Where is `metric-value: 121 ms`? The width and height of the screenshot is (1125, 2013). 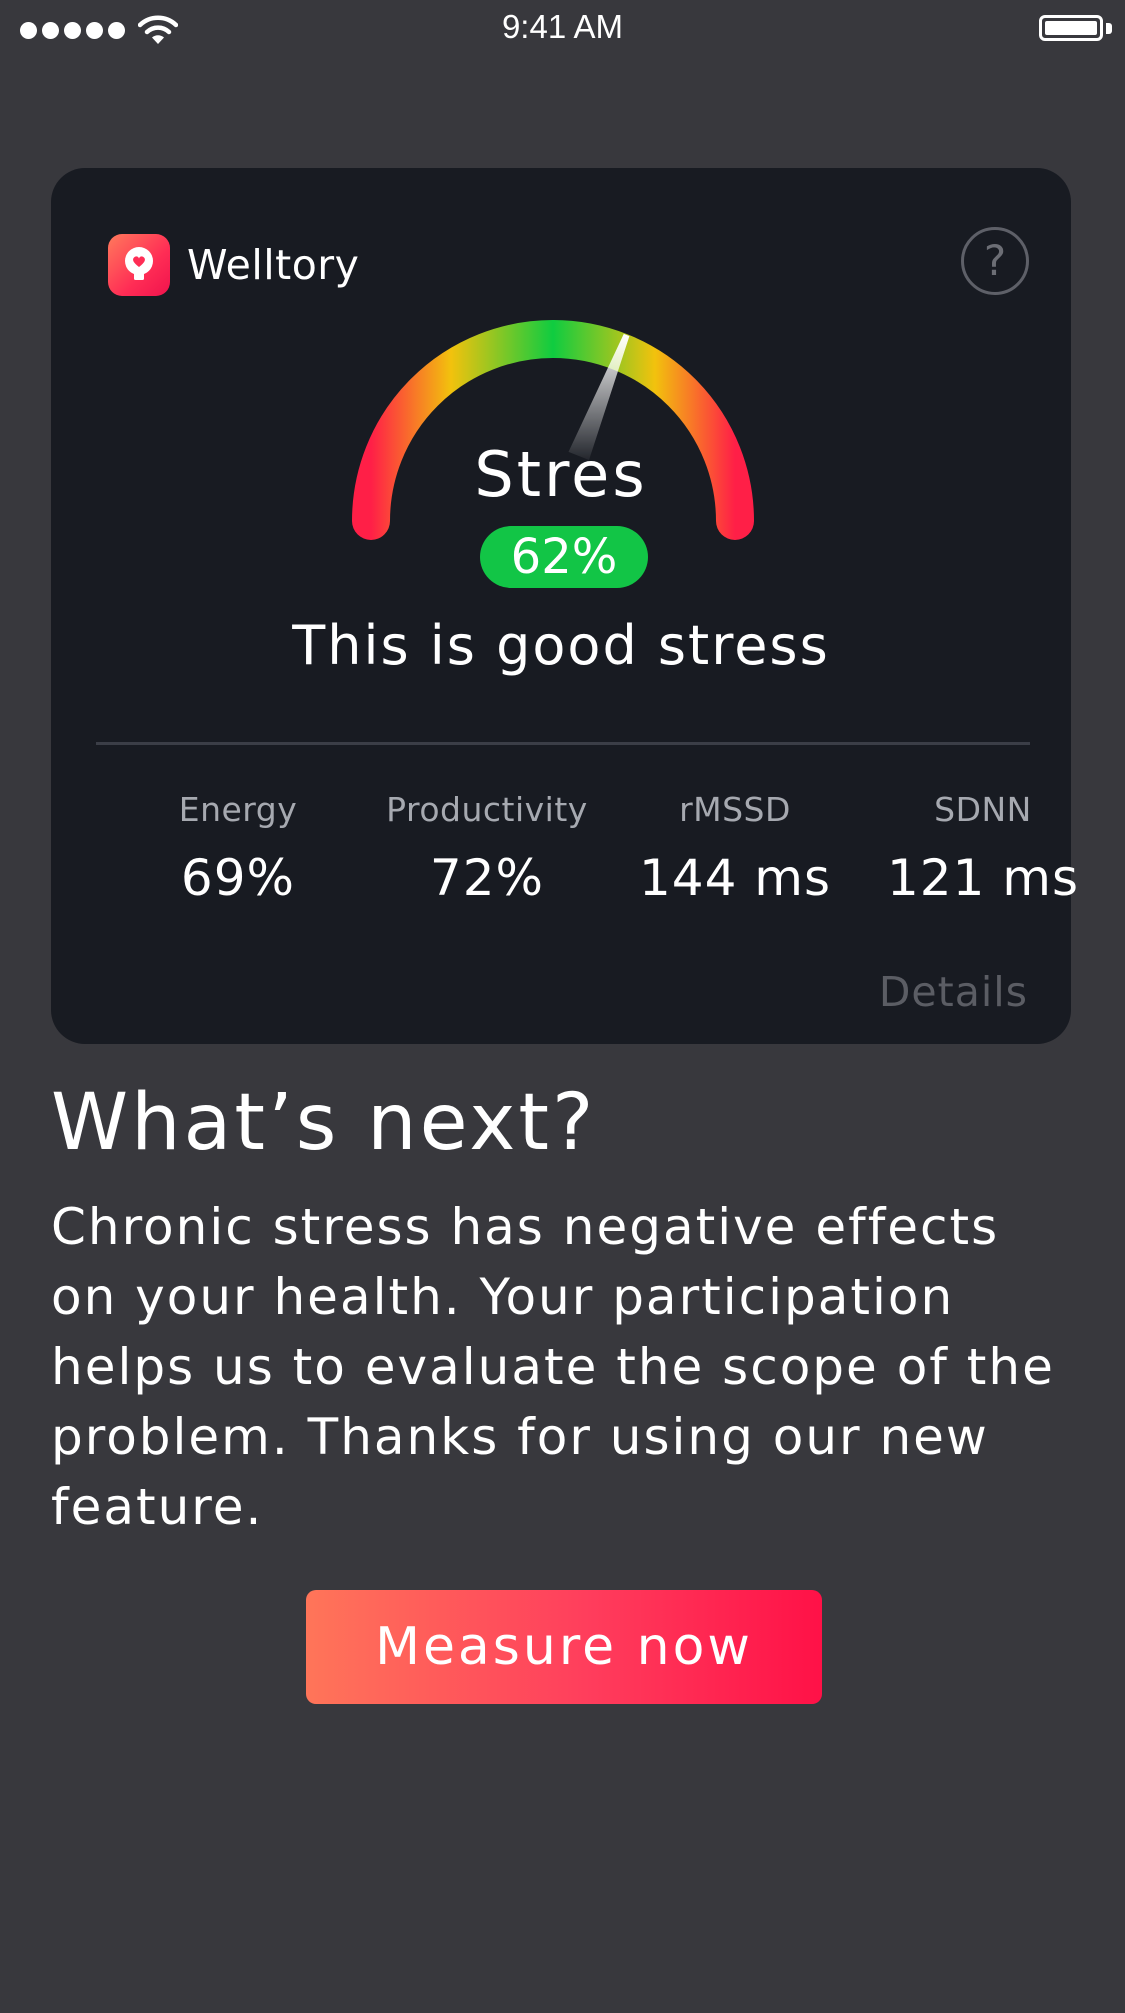
metric-value: 121 ms is located at coordinates (983, 878).